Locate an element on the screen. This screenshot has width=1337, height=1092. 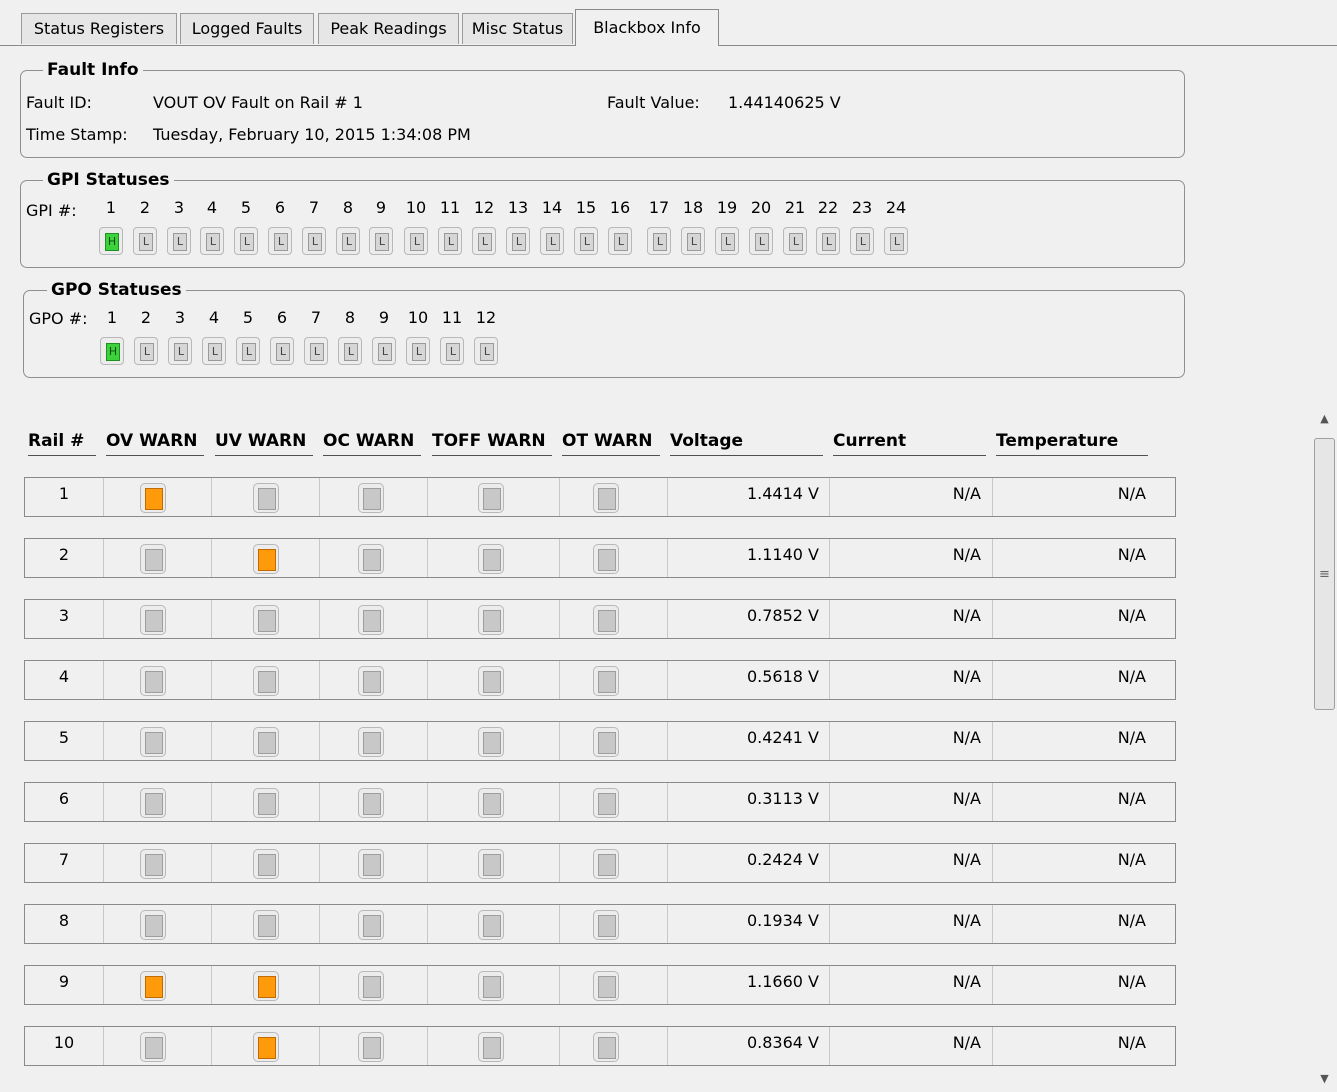
tab-logged-faults: Logged Faults is located at coordinates (247, 28).